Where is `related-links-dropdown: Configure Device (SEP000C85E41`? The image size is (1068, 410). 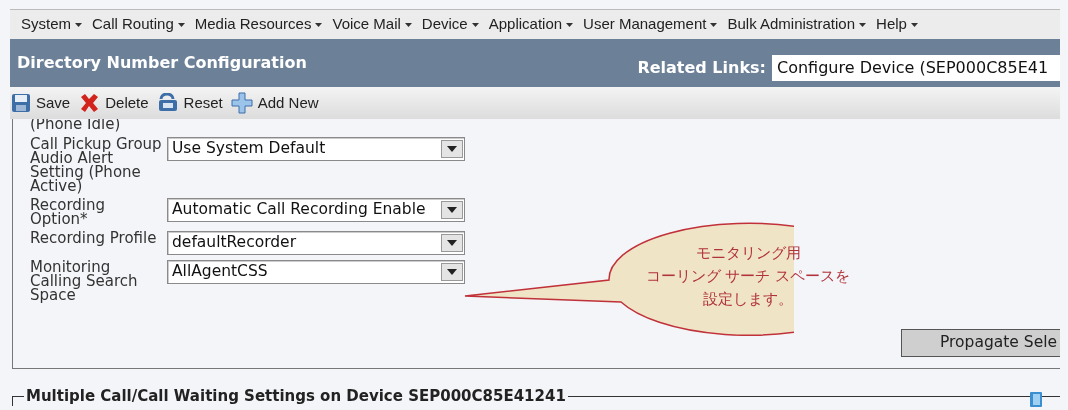
related-links-dropdown: Configure Device (SEP000C85E41 is located at coordinates (916, 68).